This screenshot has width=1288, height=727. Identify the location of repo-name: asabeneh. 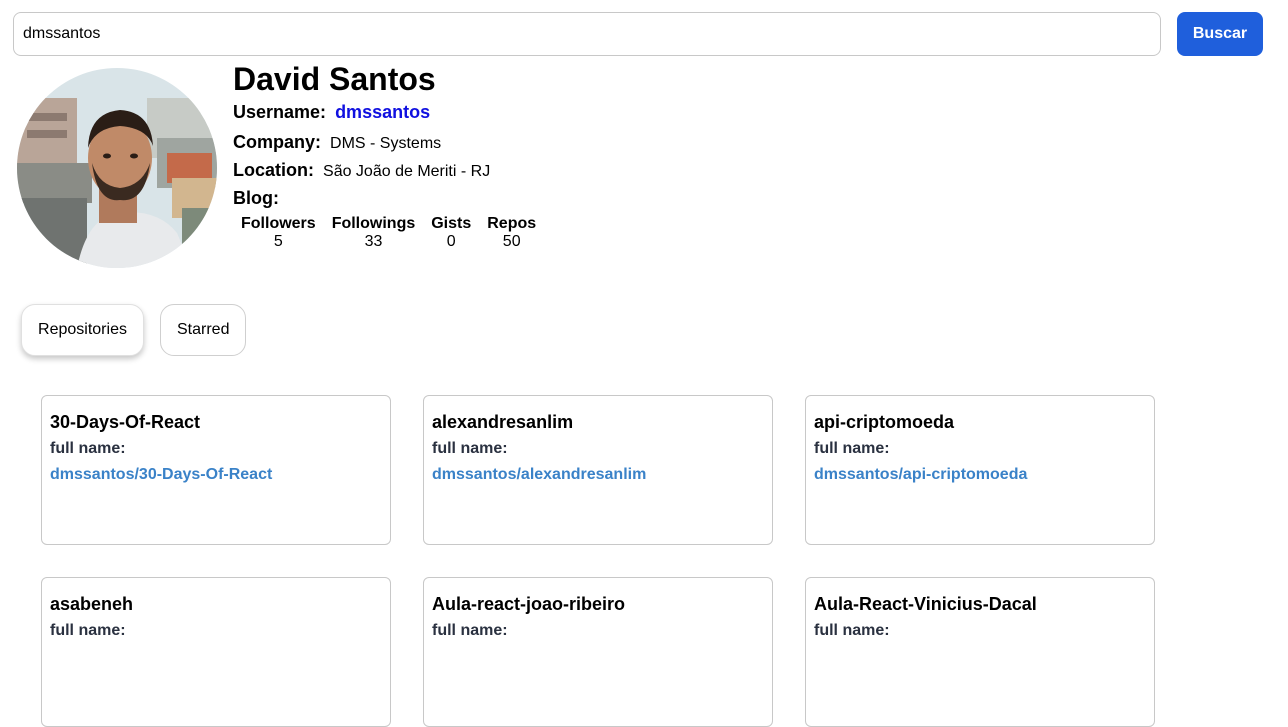
(92, 604).